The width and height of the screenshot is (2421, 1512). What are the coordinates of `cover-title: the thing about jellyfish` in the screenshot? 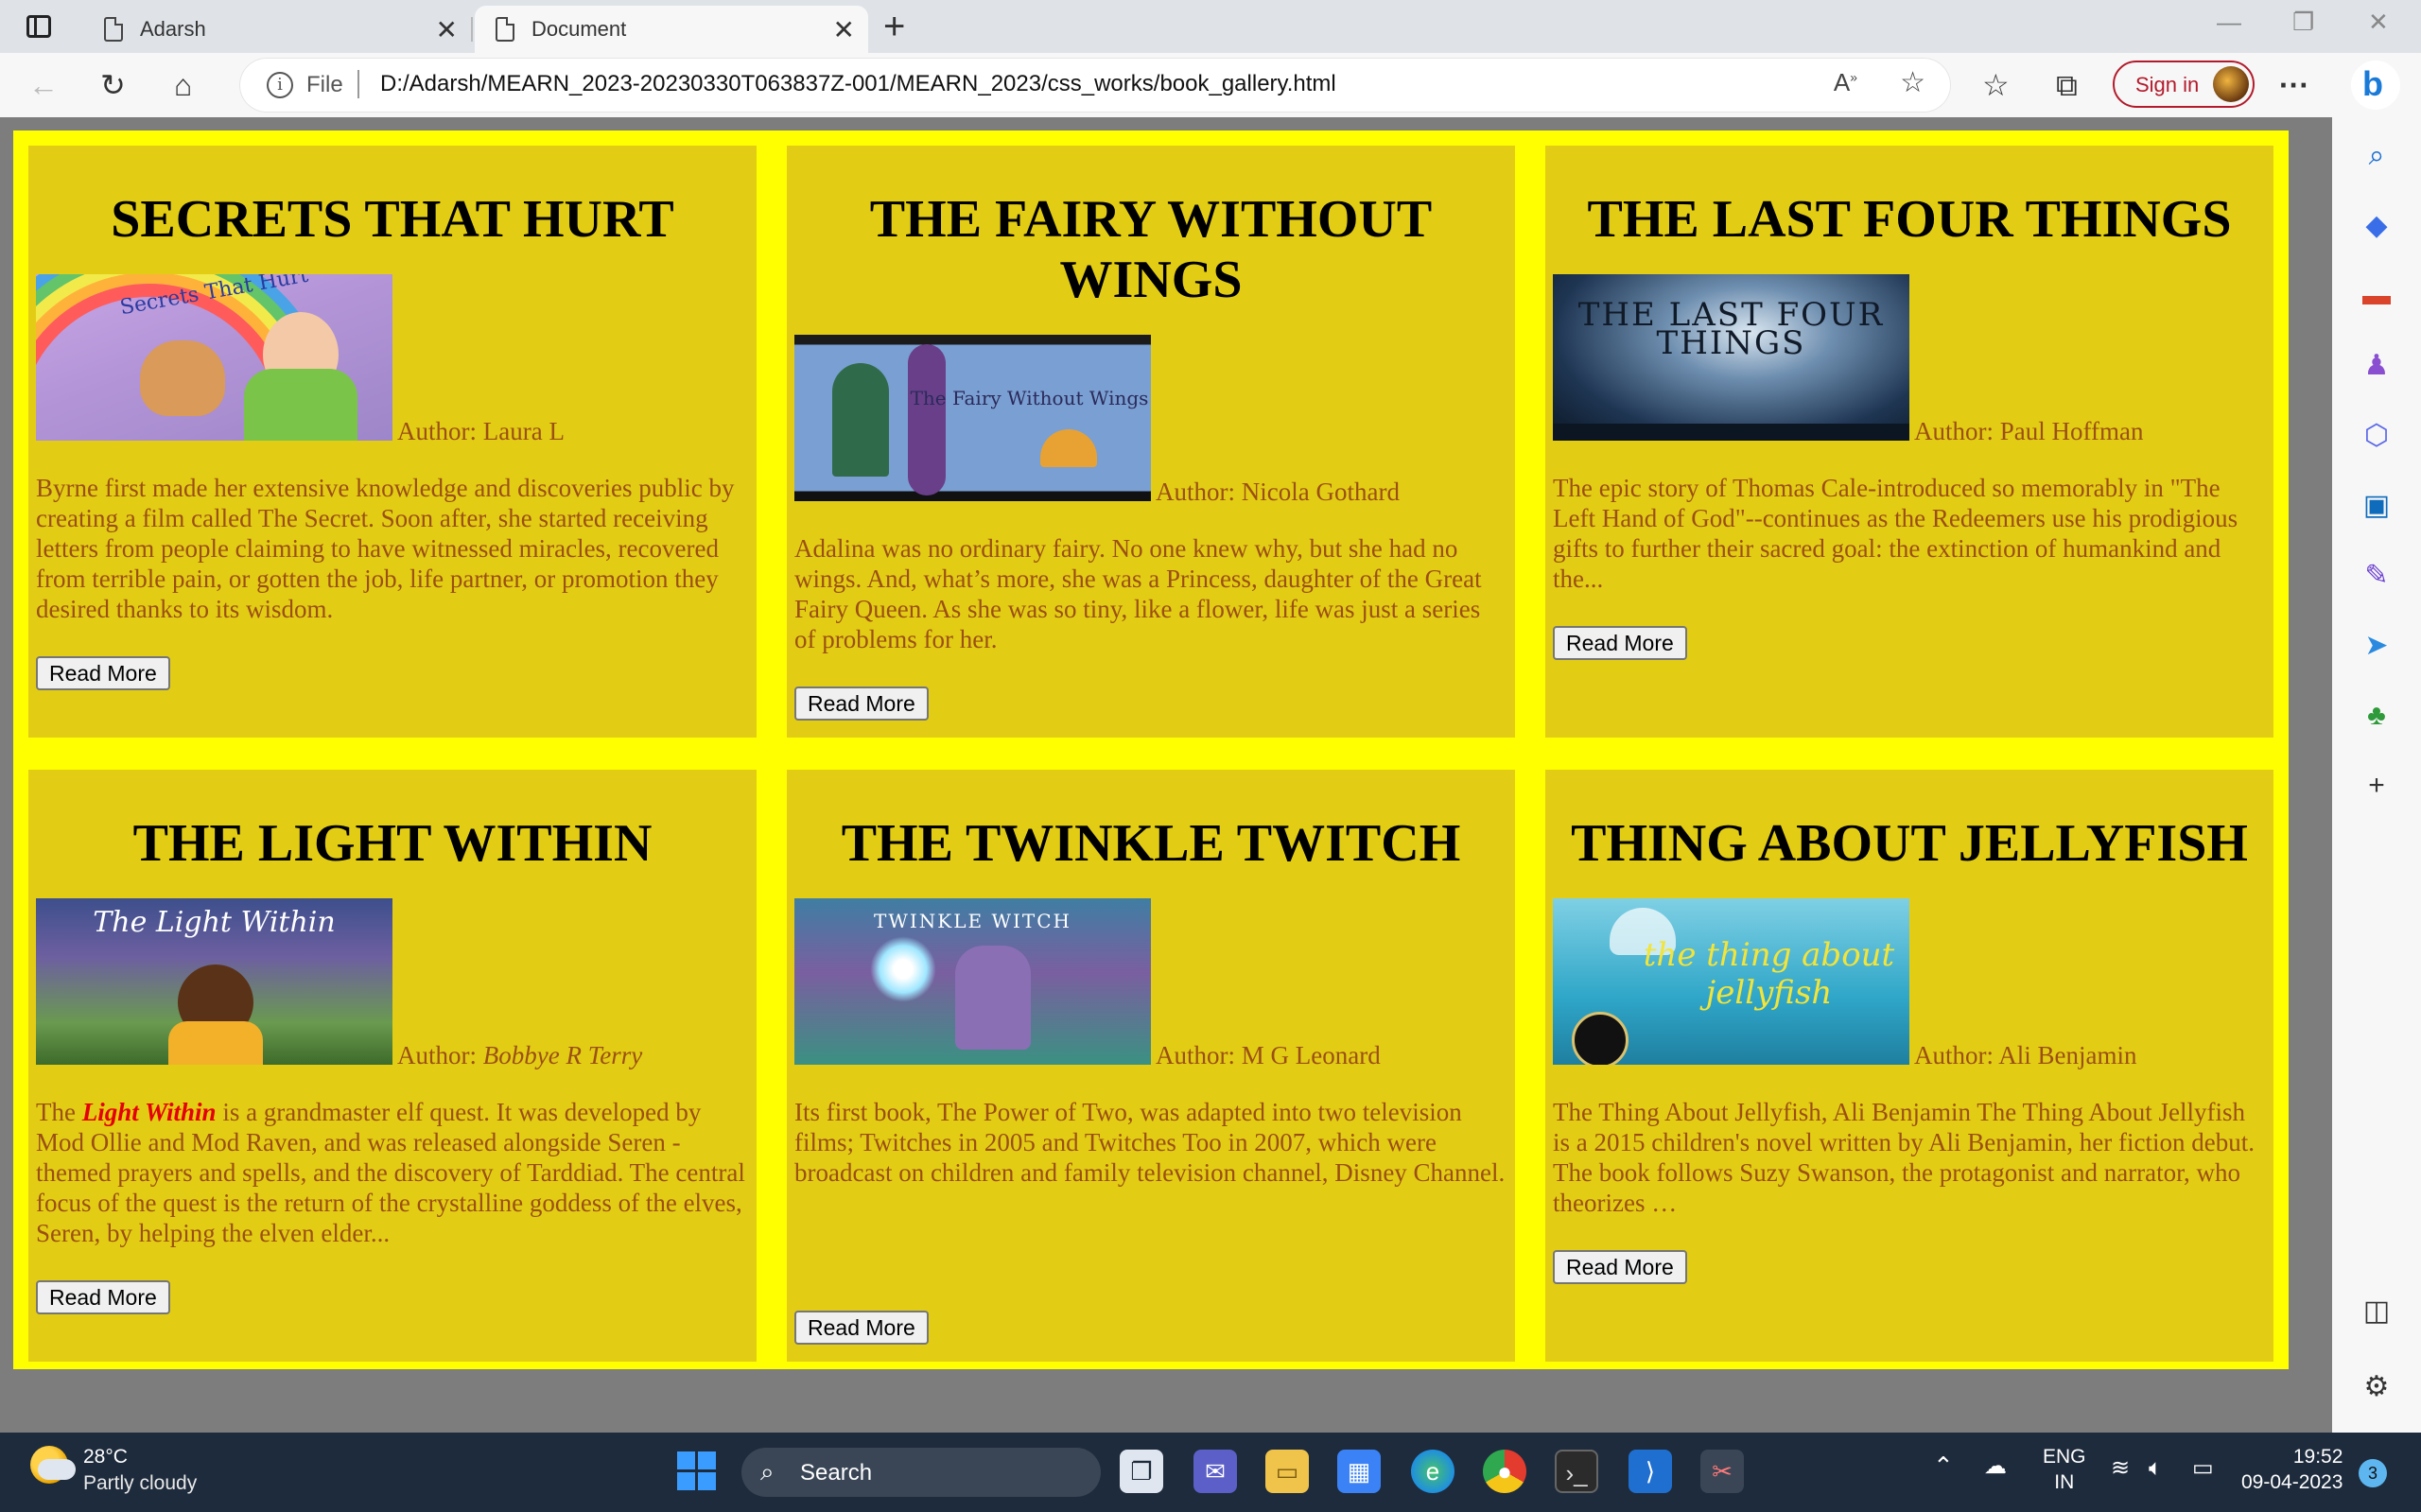 It's located at (1769, 974).